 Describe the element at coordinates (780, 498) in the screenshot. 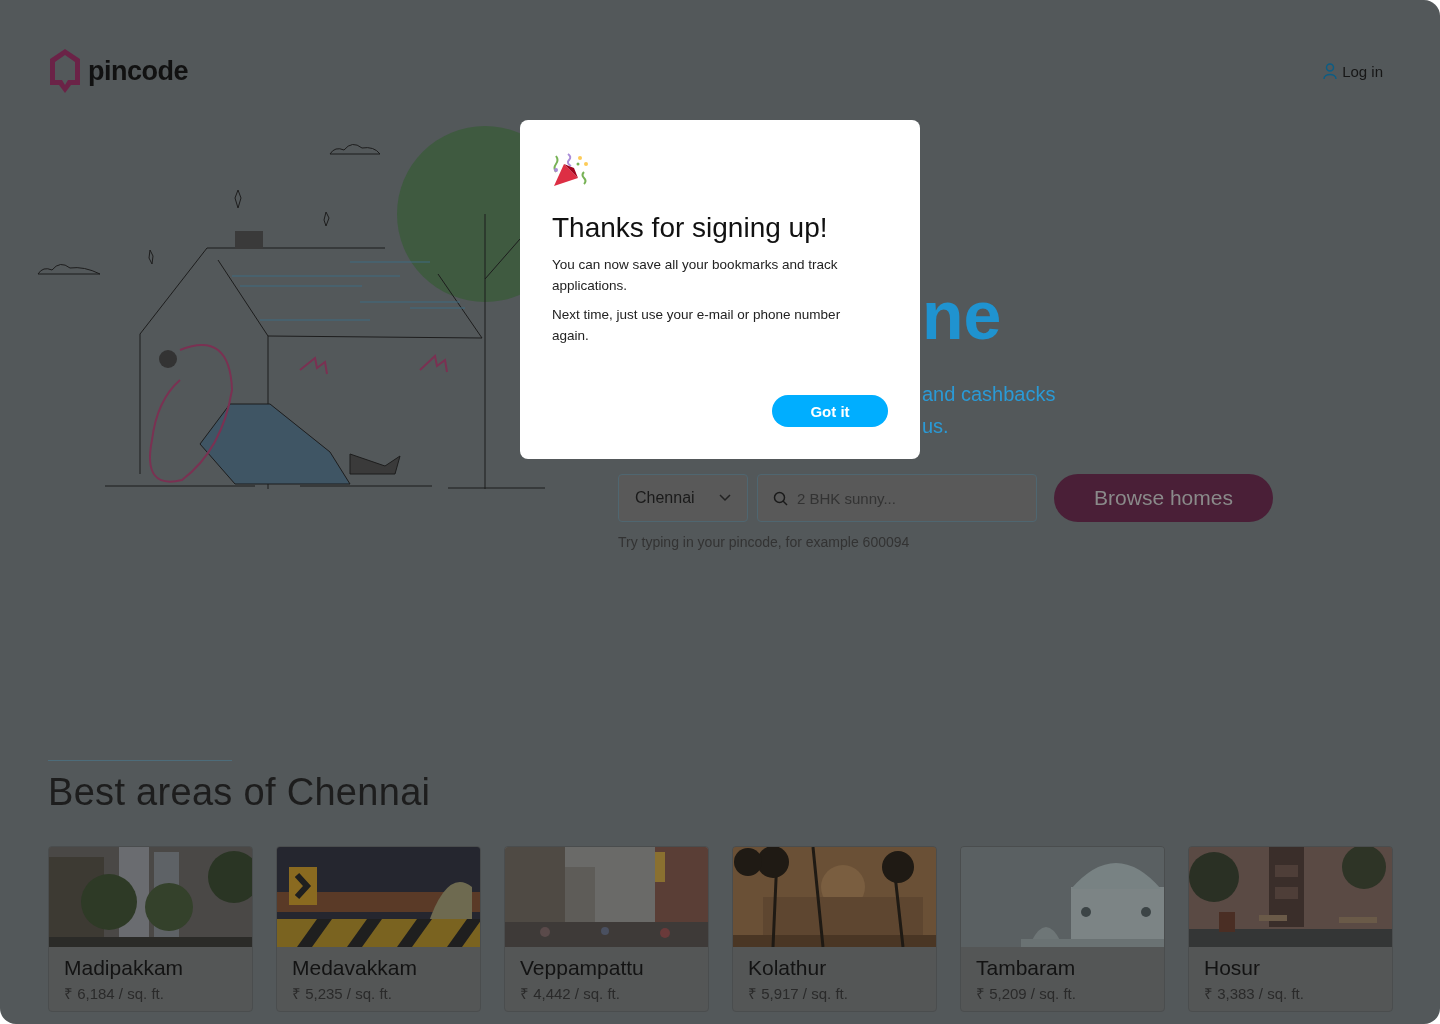

I see `search-icon` at that location.